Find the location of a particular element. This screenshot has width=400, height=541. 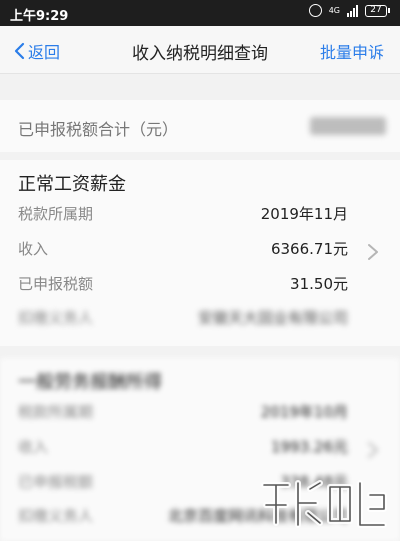

navigation-bar: 返回 收入纳税明细查询 批量申诉 is located at coordinates (200, 50).